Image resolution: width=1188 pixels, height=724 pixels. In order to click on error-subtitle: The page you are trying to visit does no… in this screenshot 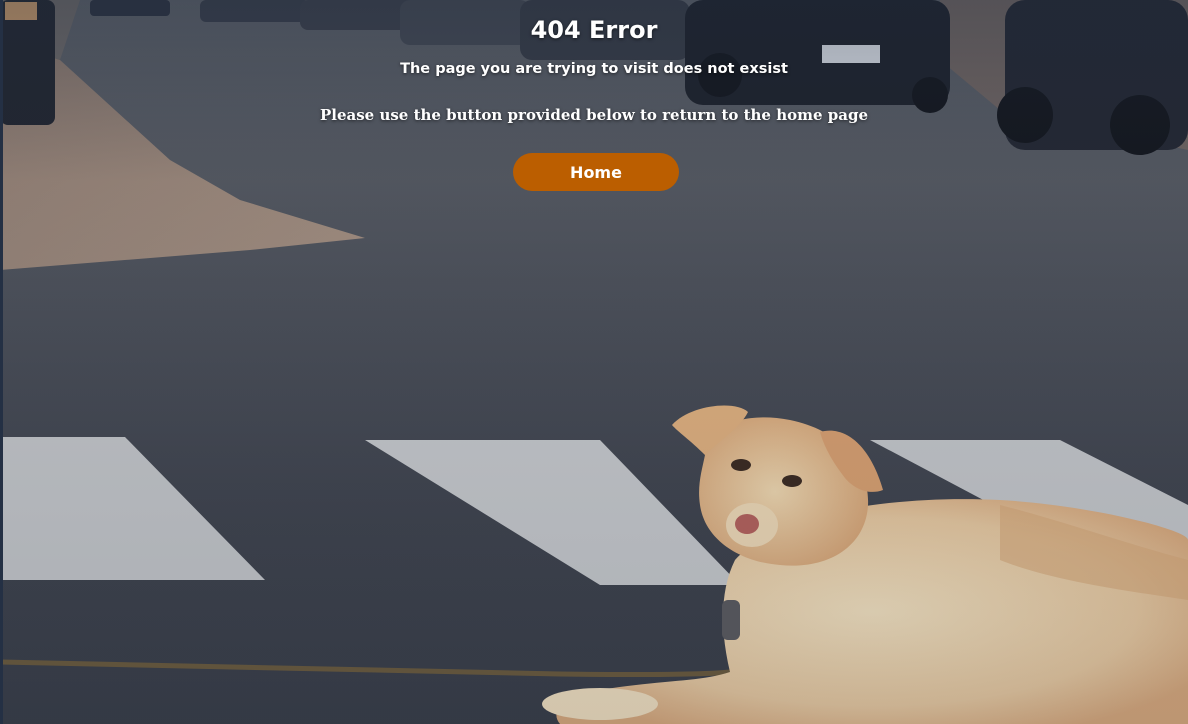, I will do `click(594, 69)`.